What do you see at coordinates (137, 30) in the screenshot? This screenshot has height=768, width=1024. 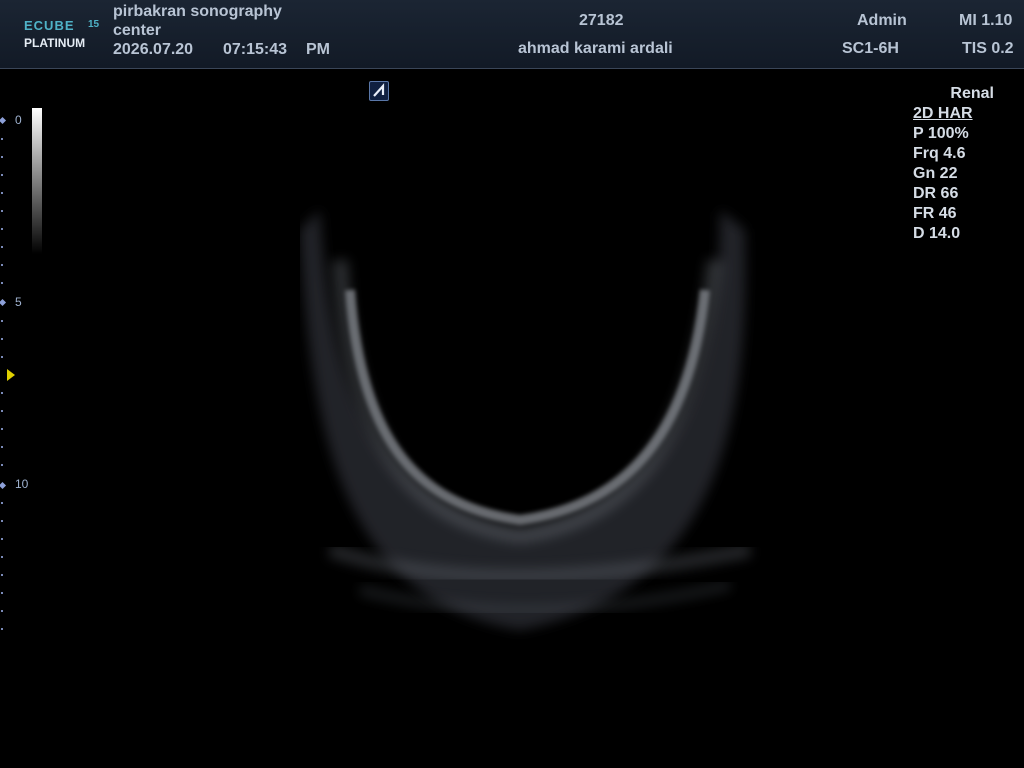 I see `institution-name-line2: center` at bounding box center [137, 30].